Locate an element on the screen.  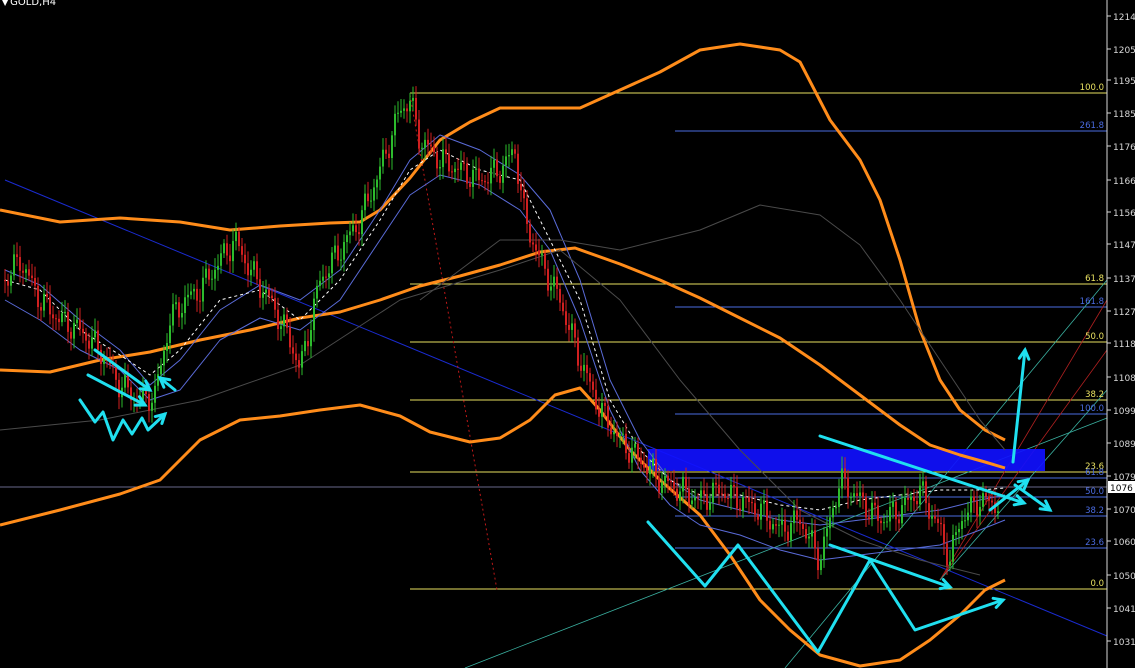
fib-second-label: 161.8 is located at coordinates (1092, 302).